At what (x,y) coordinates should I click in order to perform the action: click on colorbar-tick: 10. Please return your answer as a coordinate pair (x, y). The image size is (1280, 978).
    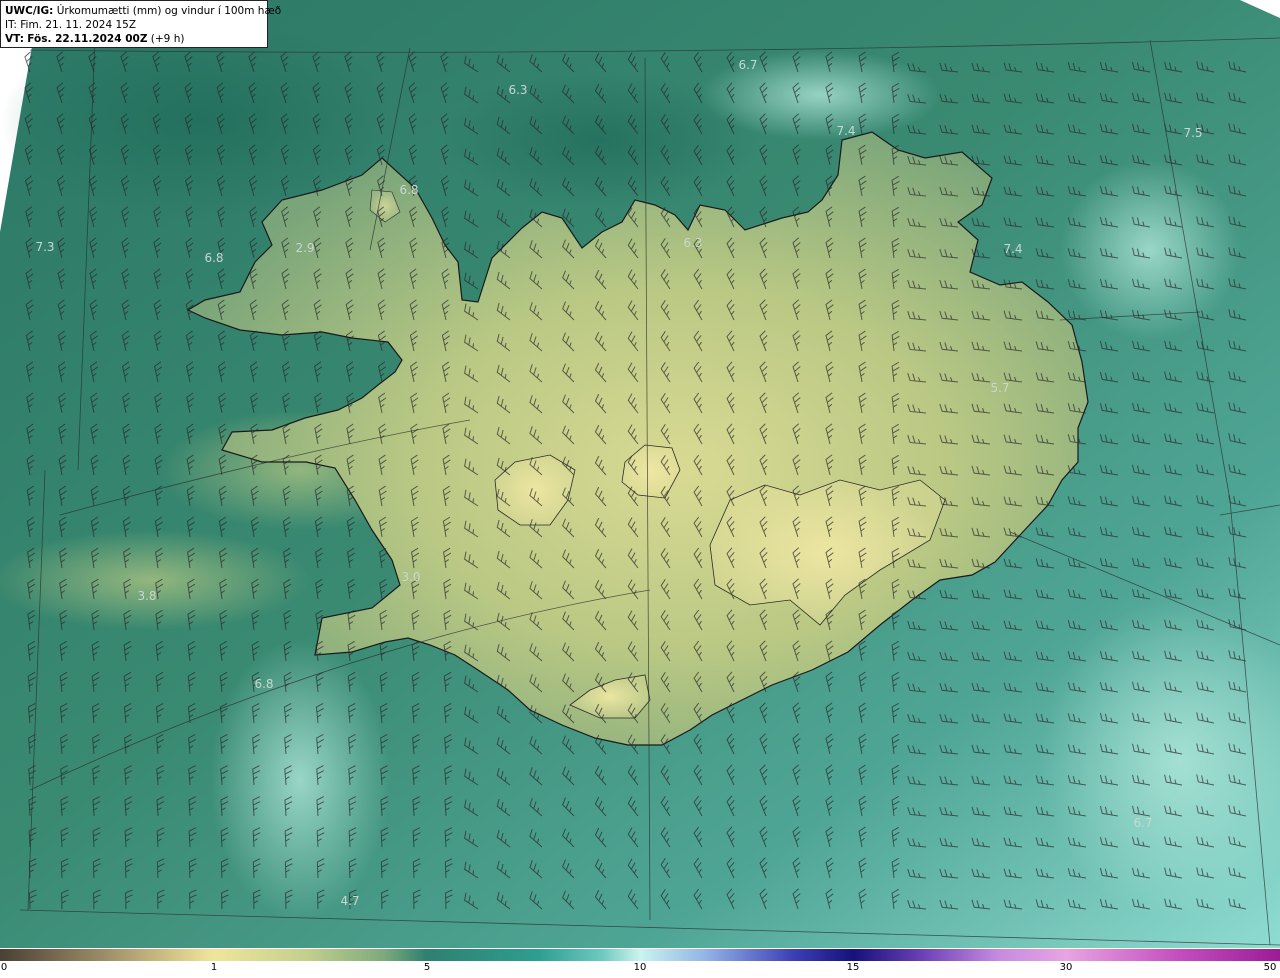
    Looking at the image, I should click on (640, 967).